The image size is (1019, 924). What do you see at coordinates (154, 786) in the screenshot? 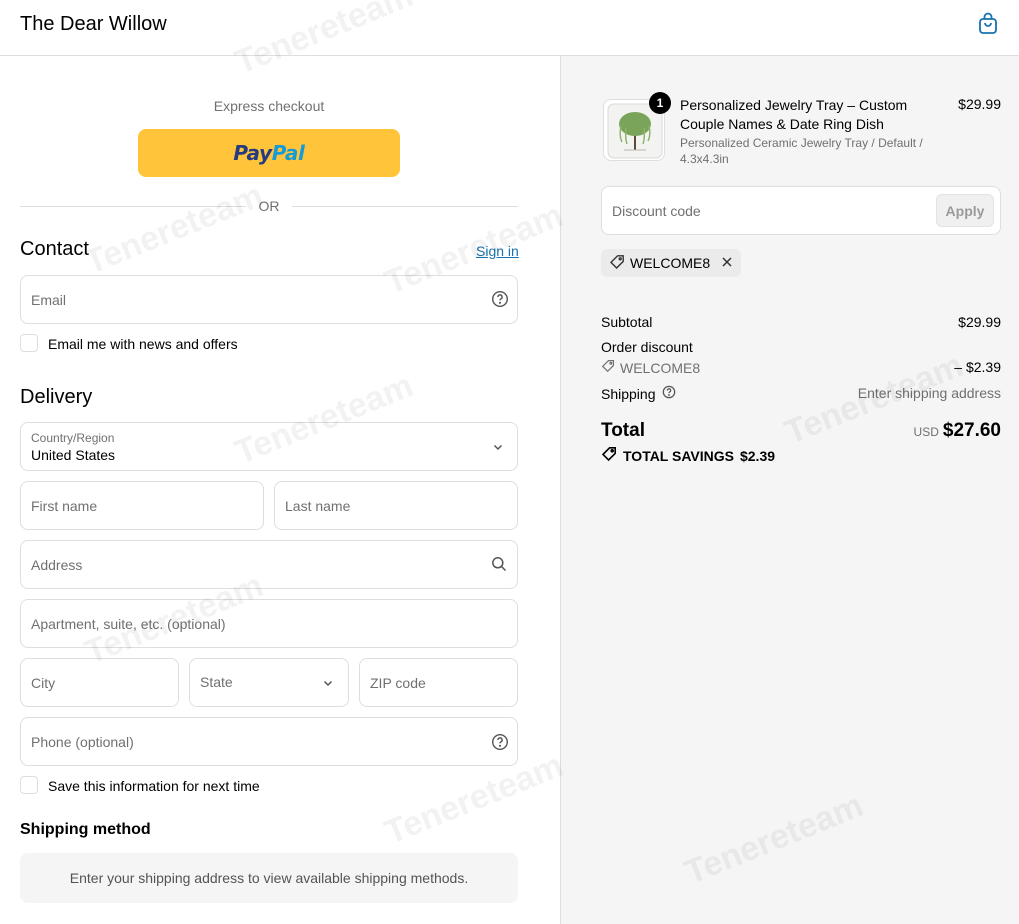
I see `save-info-label: Save this information for next time` at bounding box center [154, 786].